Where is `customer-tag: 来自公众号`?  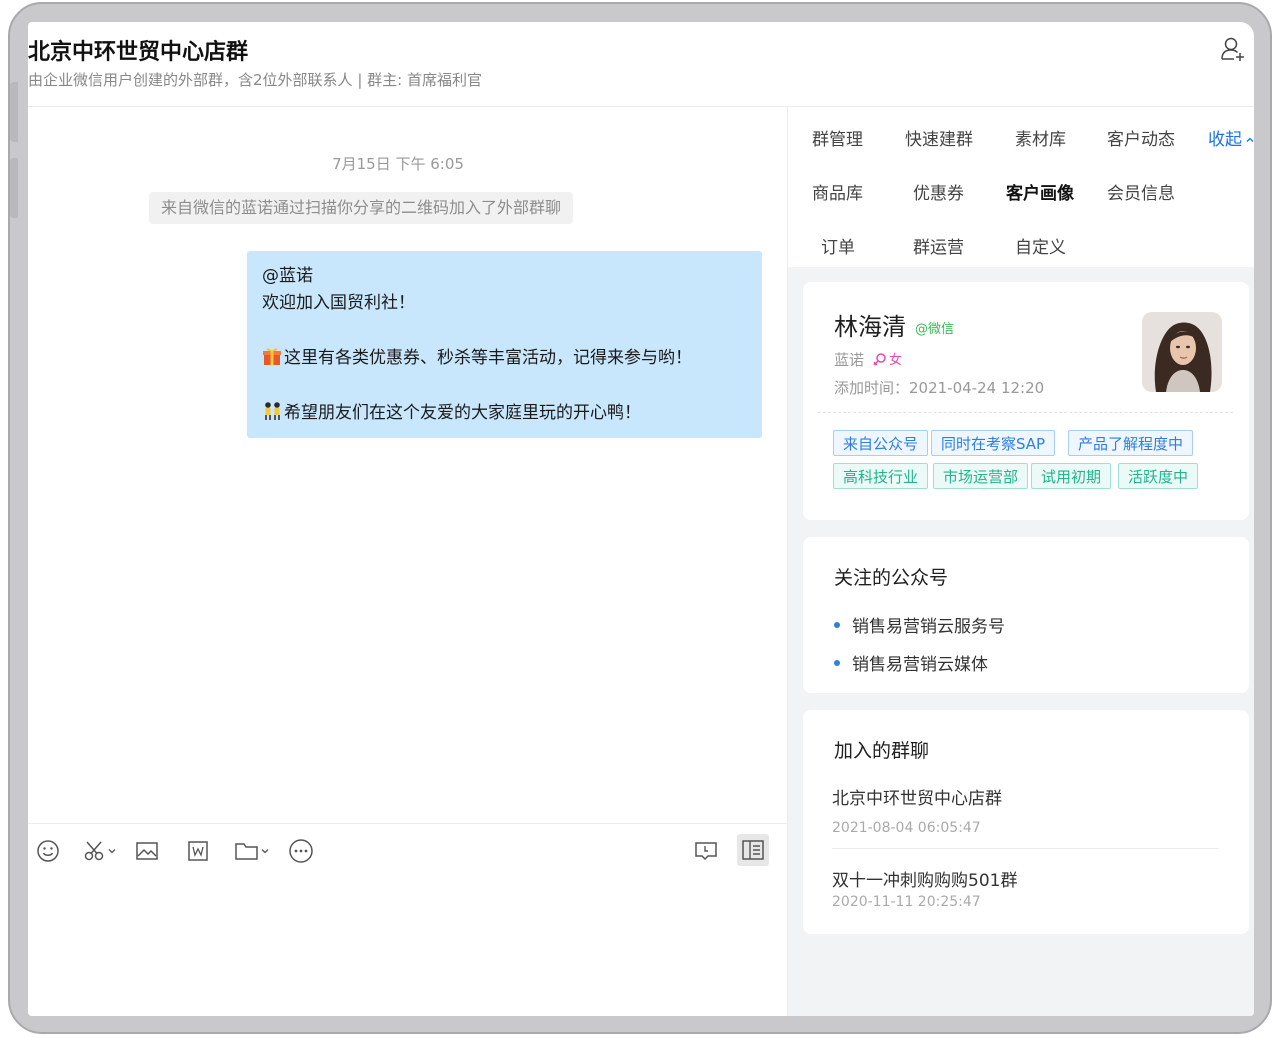 customer-tag: 来自公众号 is located at coordinates (881, 443).